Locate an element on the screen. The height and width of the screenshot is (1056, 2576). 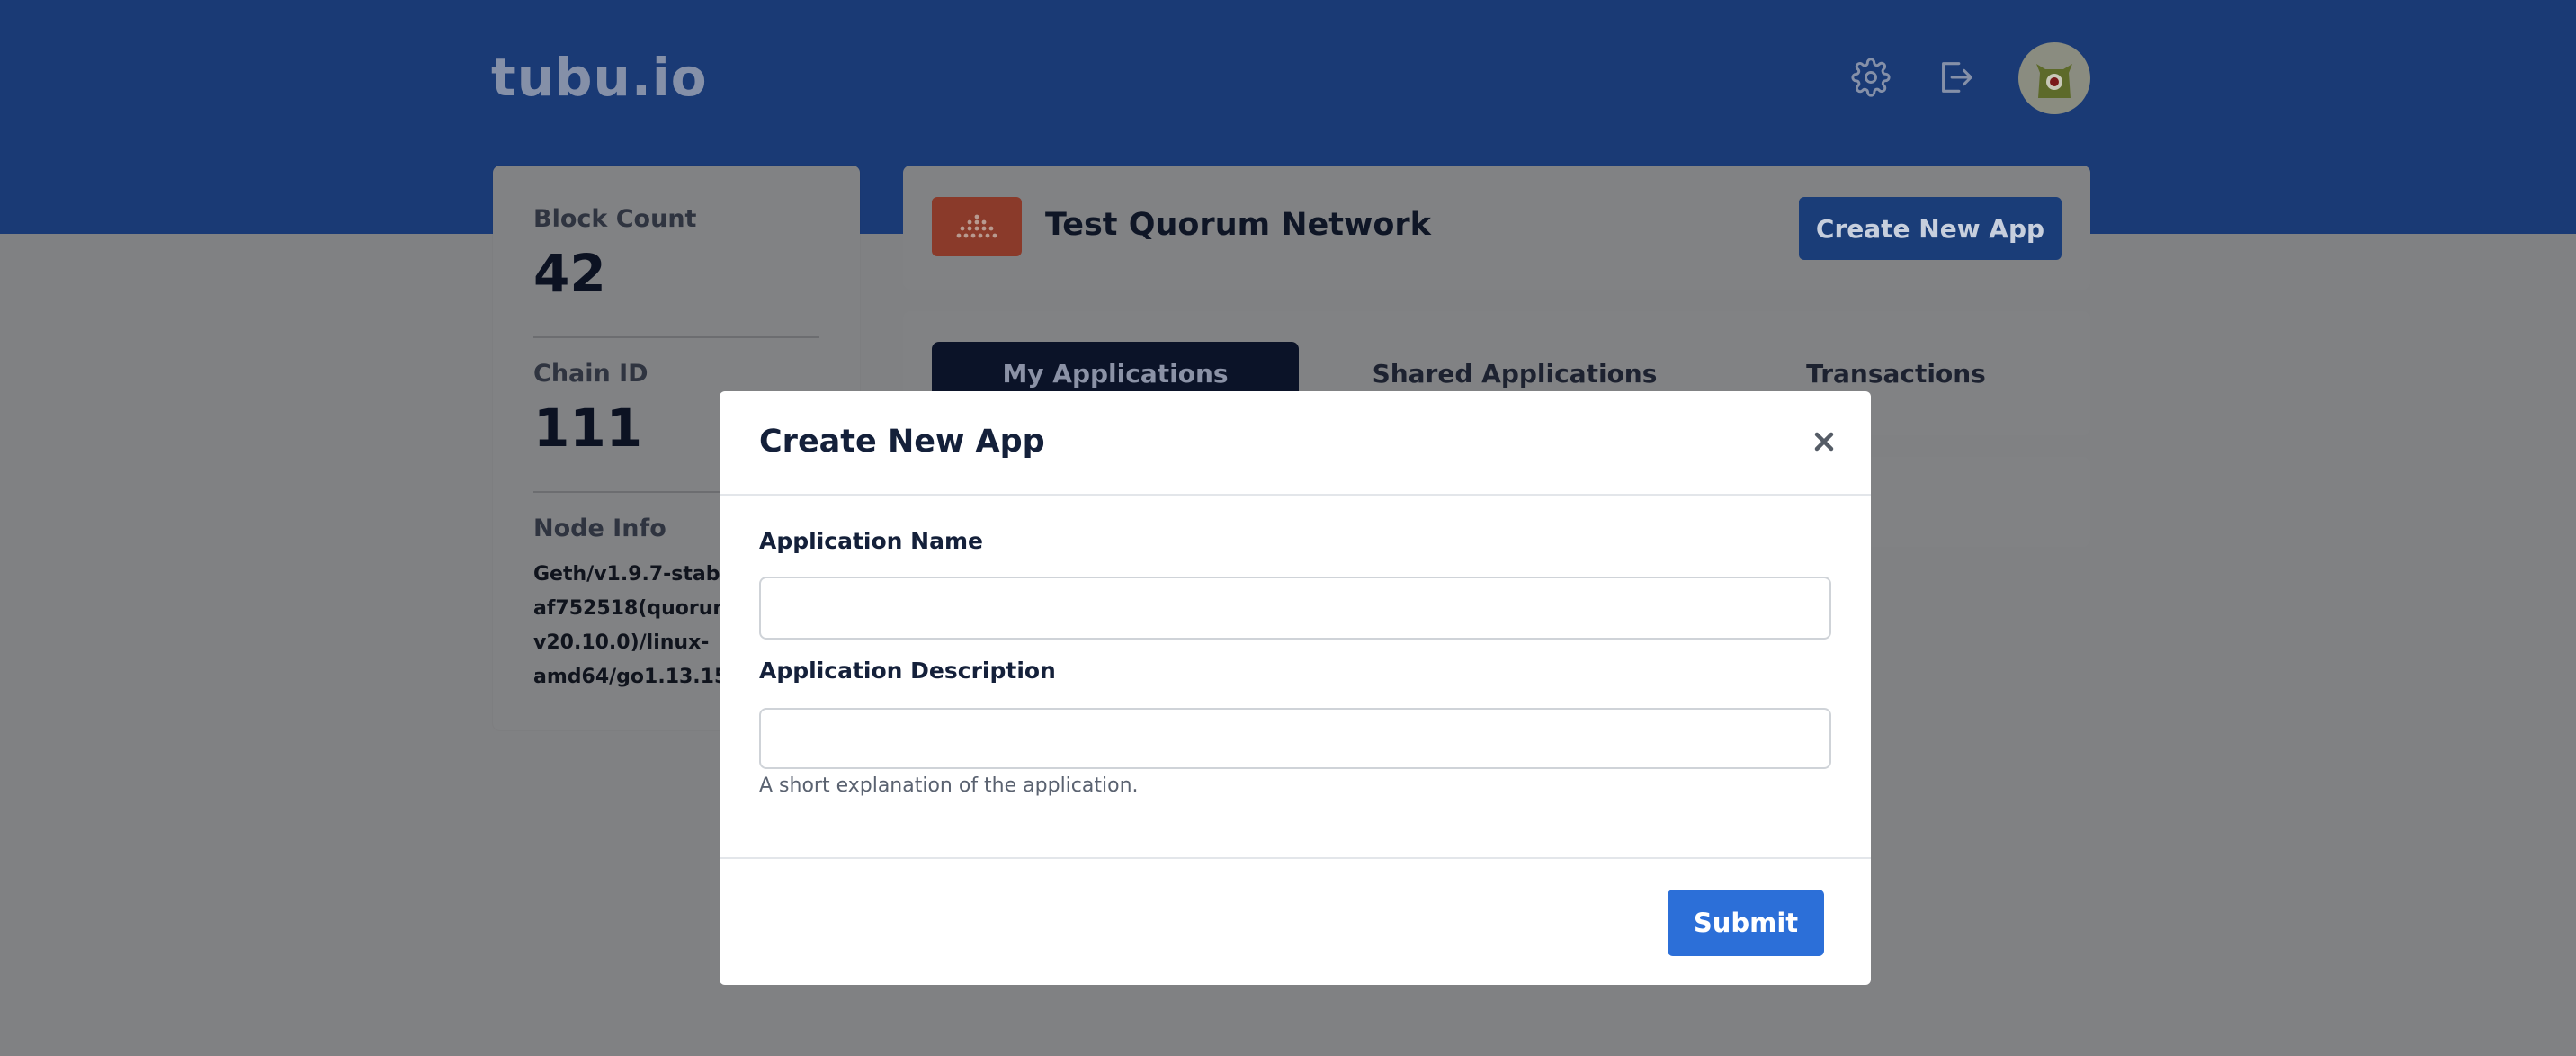
chain-id-label: Chain ID is located at coordinates (590, 374).